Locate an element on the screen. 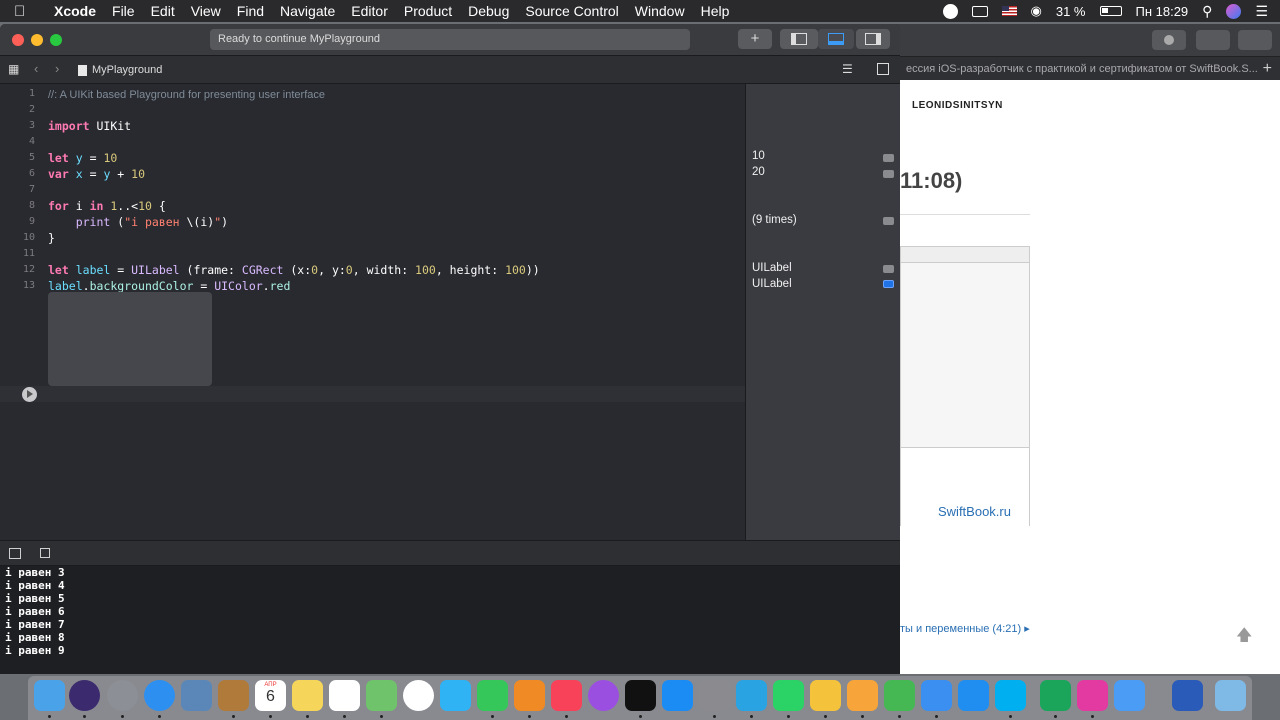 This screenshot has width=1280, height=720. next-lesson-link: ты и переменные (4:21) ▸ is located at coordinates (965, 628).